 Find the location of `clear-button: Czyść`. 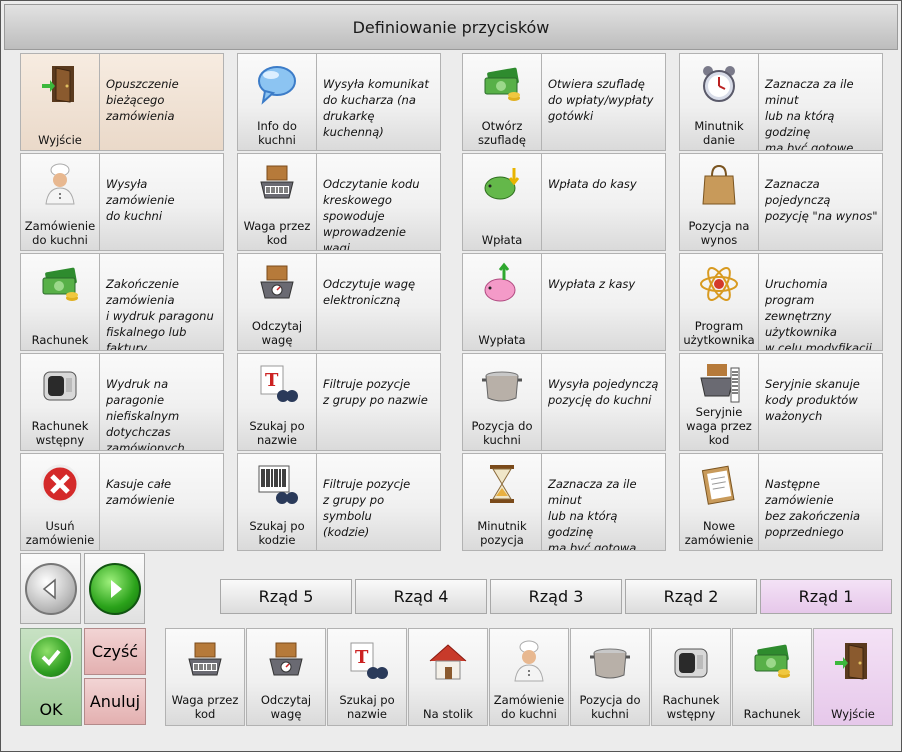

clear-button: Czyść is located at coordinates (115, 651).